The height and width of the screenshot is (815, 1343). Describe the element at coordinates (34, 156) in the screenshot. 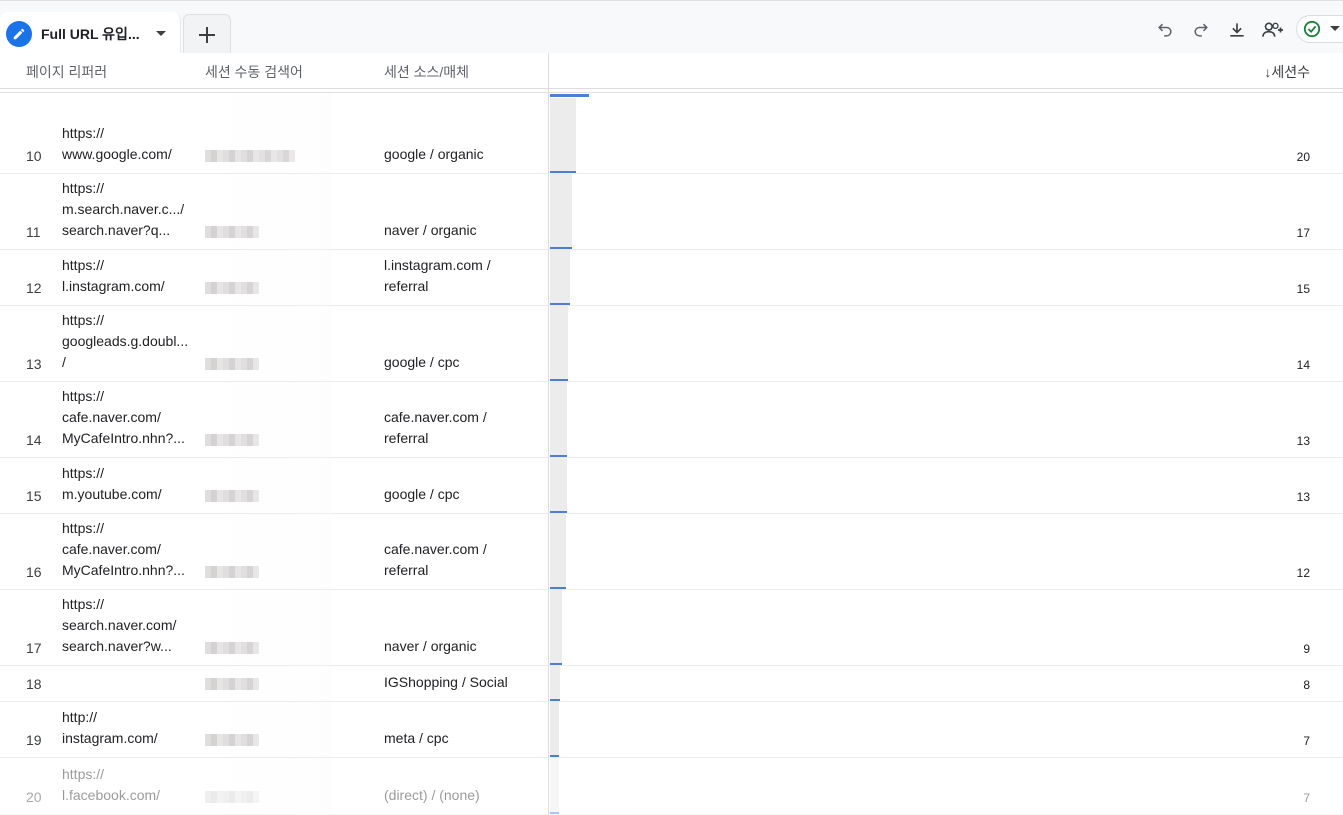

I see `row-number: 10` at that location.